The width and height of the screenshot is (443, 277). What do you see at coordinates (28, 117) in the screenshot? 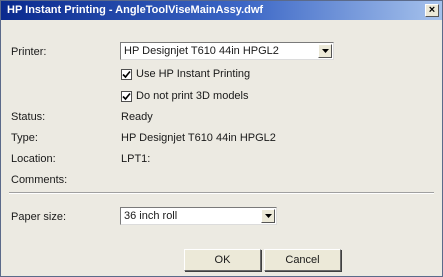
I see `status-label: Status:` at bounding box center [28, 117].